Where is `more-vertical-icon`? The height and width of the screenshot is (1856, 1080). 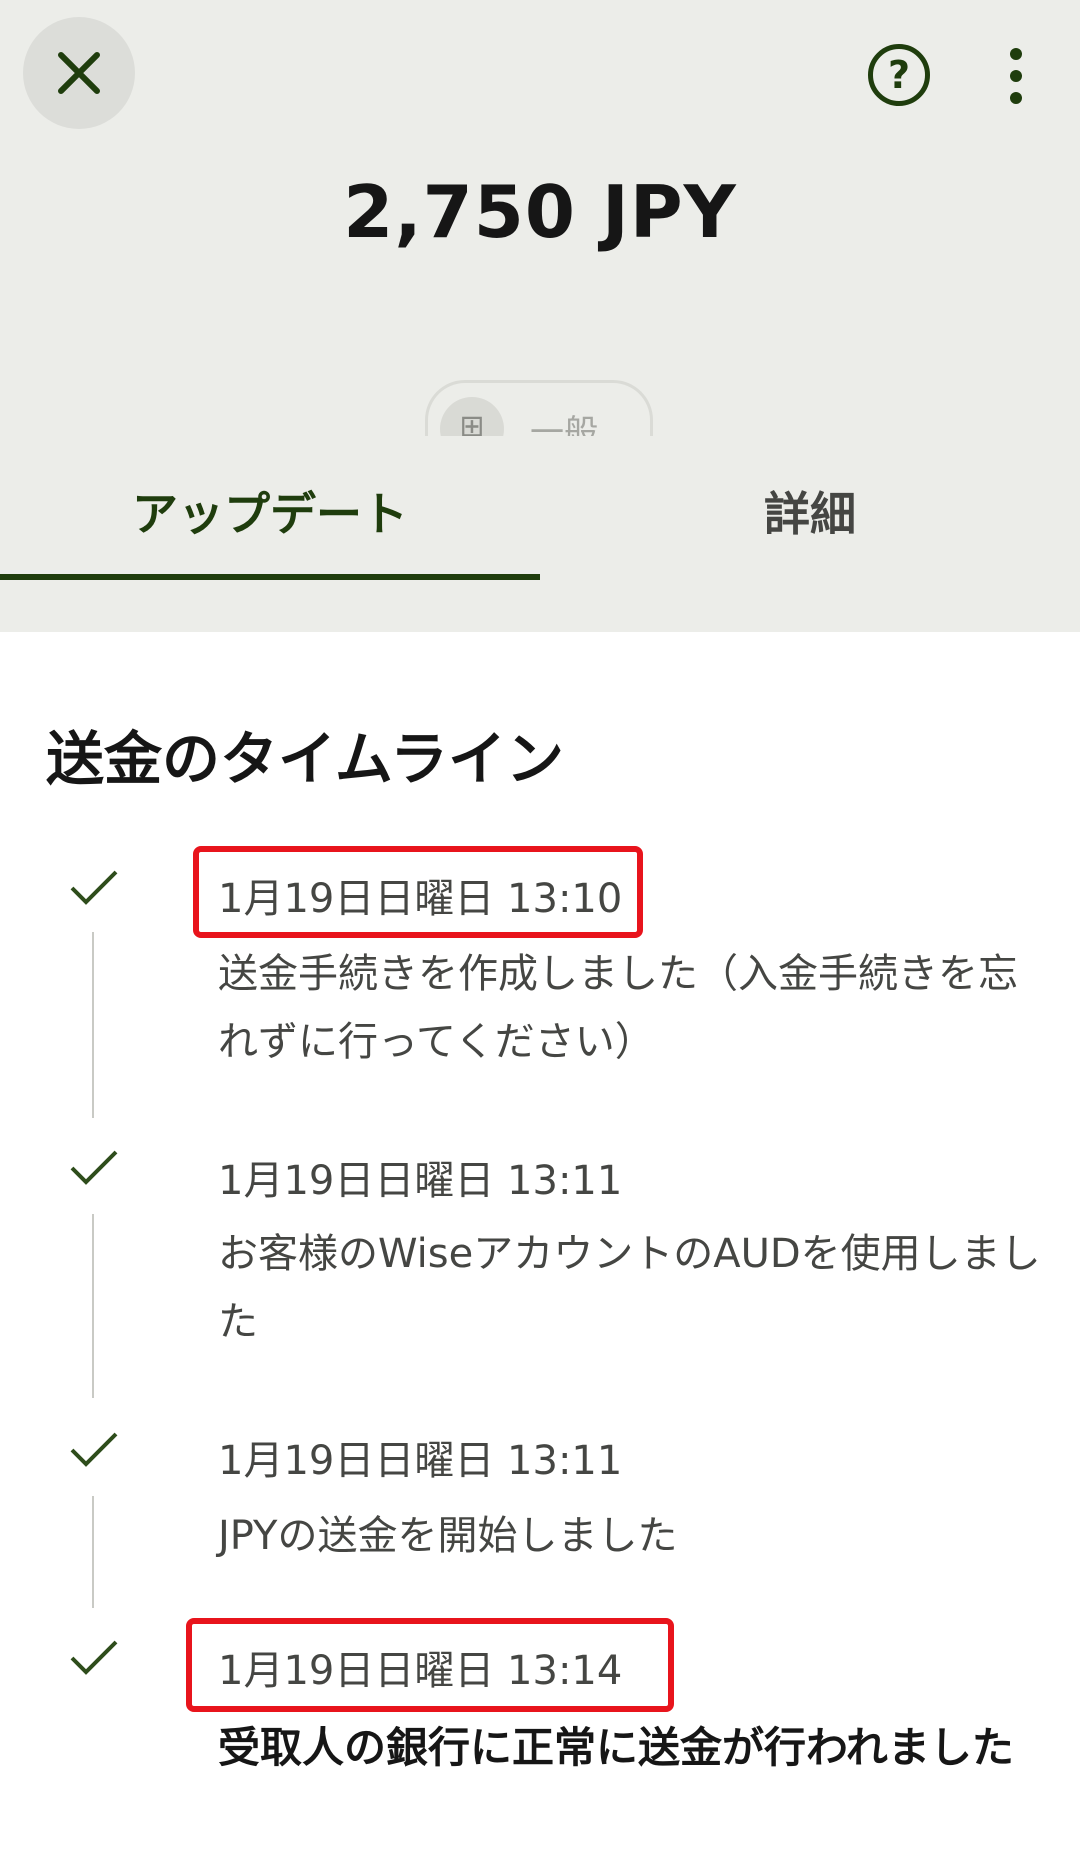
more-vertical-icon is located at coordinates (1016, 54).